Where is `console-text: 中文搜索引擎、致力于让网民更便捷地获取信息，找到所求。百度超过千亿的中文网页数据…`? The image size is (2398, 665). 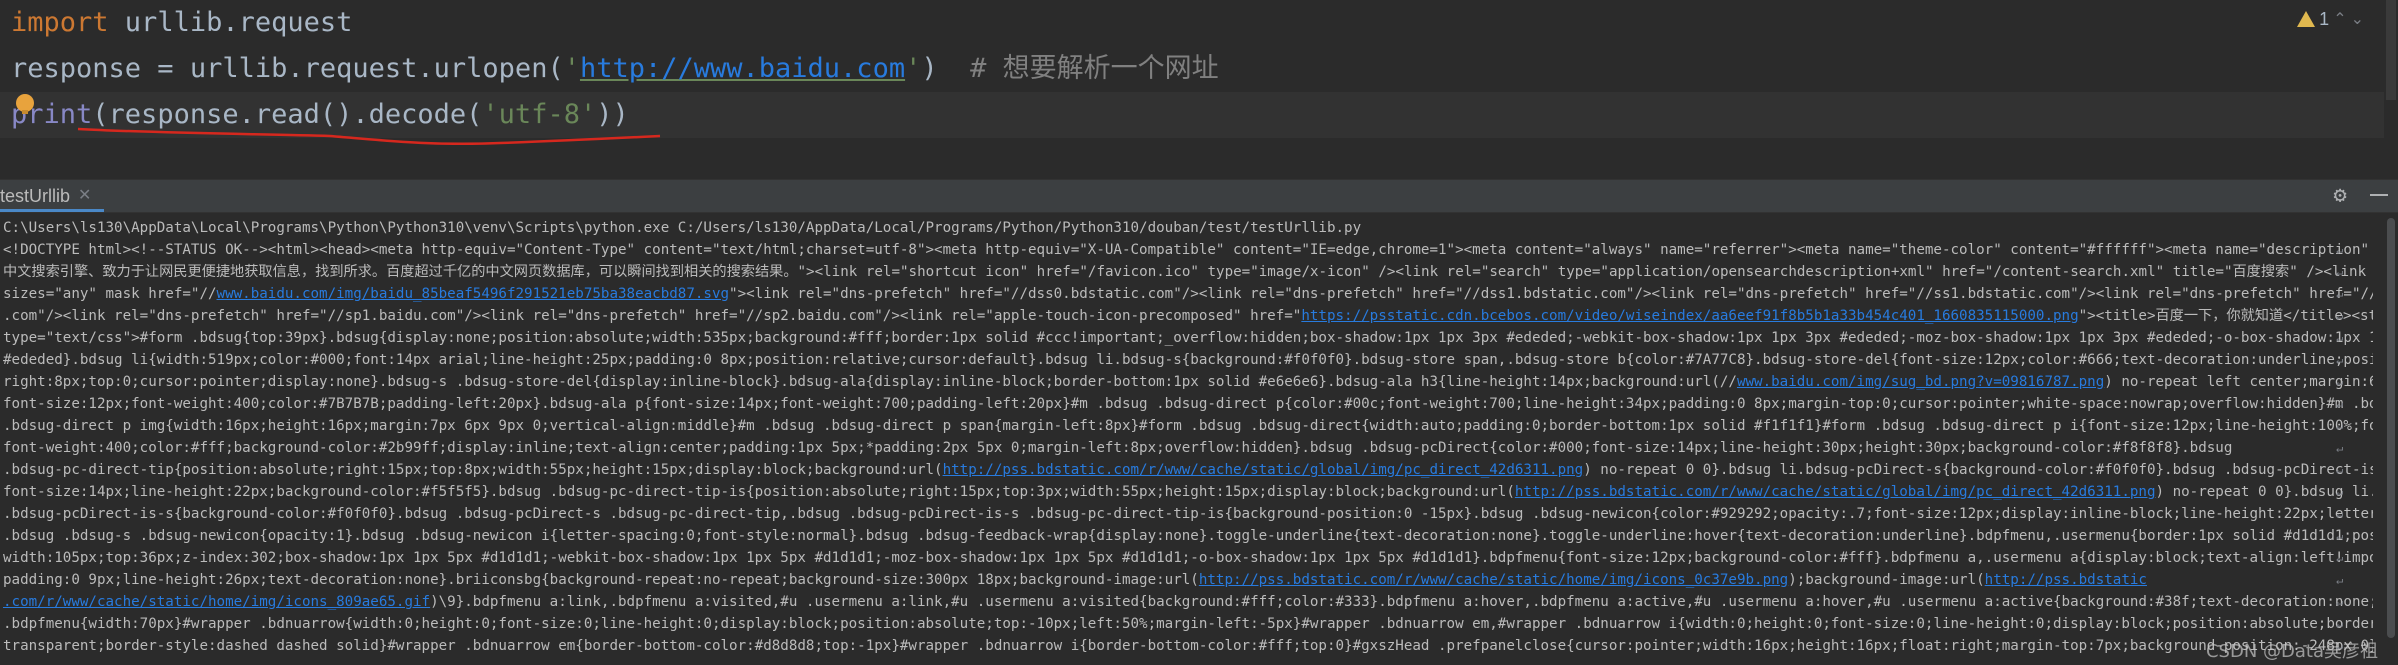 console-text: 中文搜索引擎、致力于让网民更便捷地获取信息，找到所求。百度超过千亿的中文网页数据… is located at coordinates (1188, 272).